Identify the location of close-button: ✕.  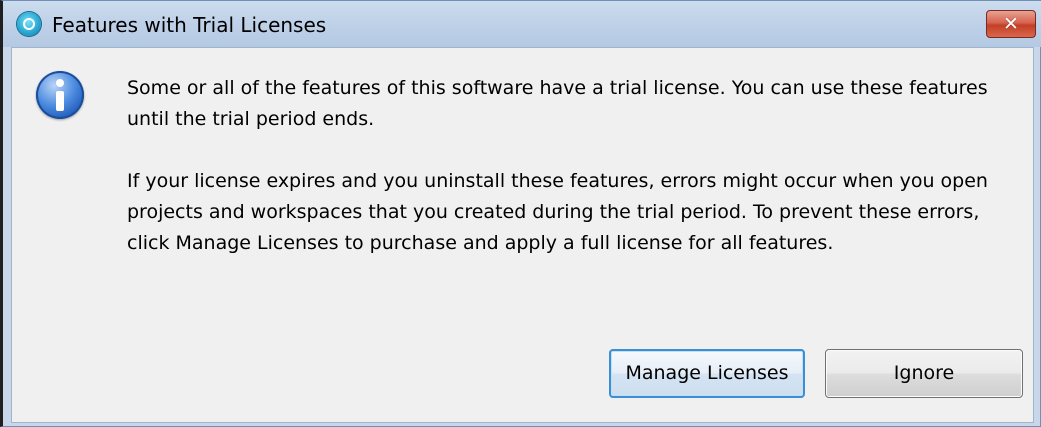
(1011, 24).